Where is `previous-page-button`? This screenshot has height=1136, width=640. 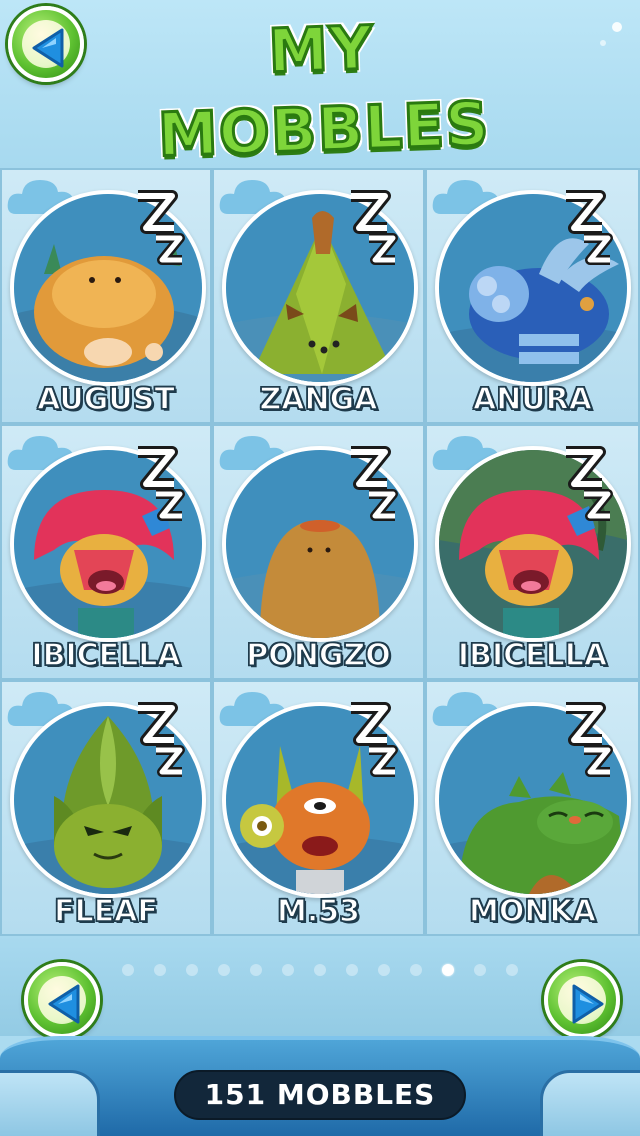 previous-page-button is located at coordinates (62, 1000).